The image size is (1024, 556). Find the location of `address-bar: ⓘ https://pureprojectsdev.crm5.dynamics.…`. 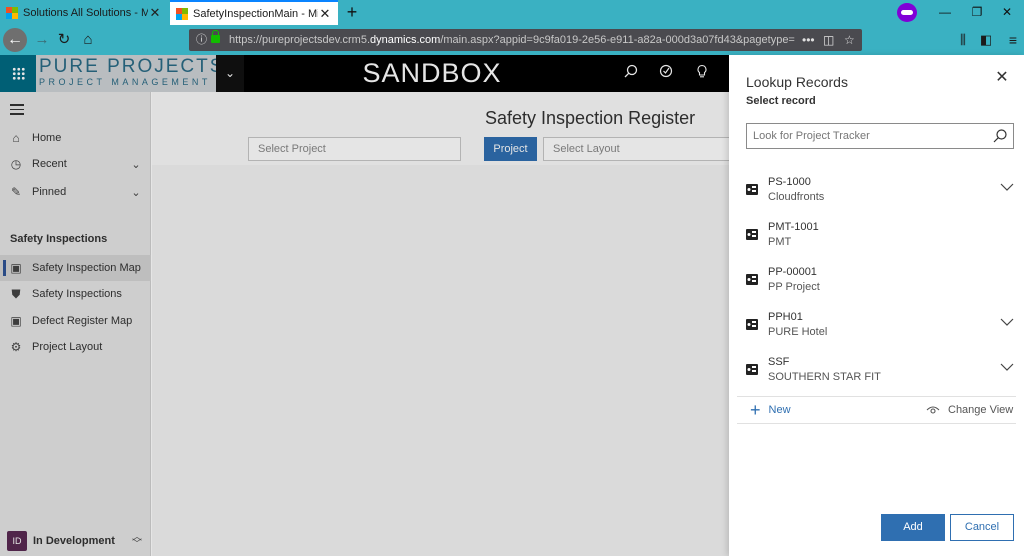

address-bar: ⓘ https://pureprojectsdev.crm5.dynamics.… is located at coordinates (525, 40).